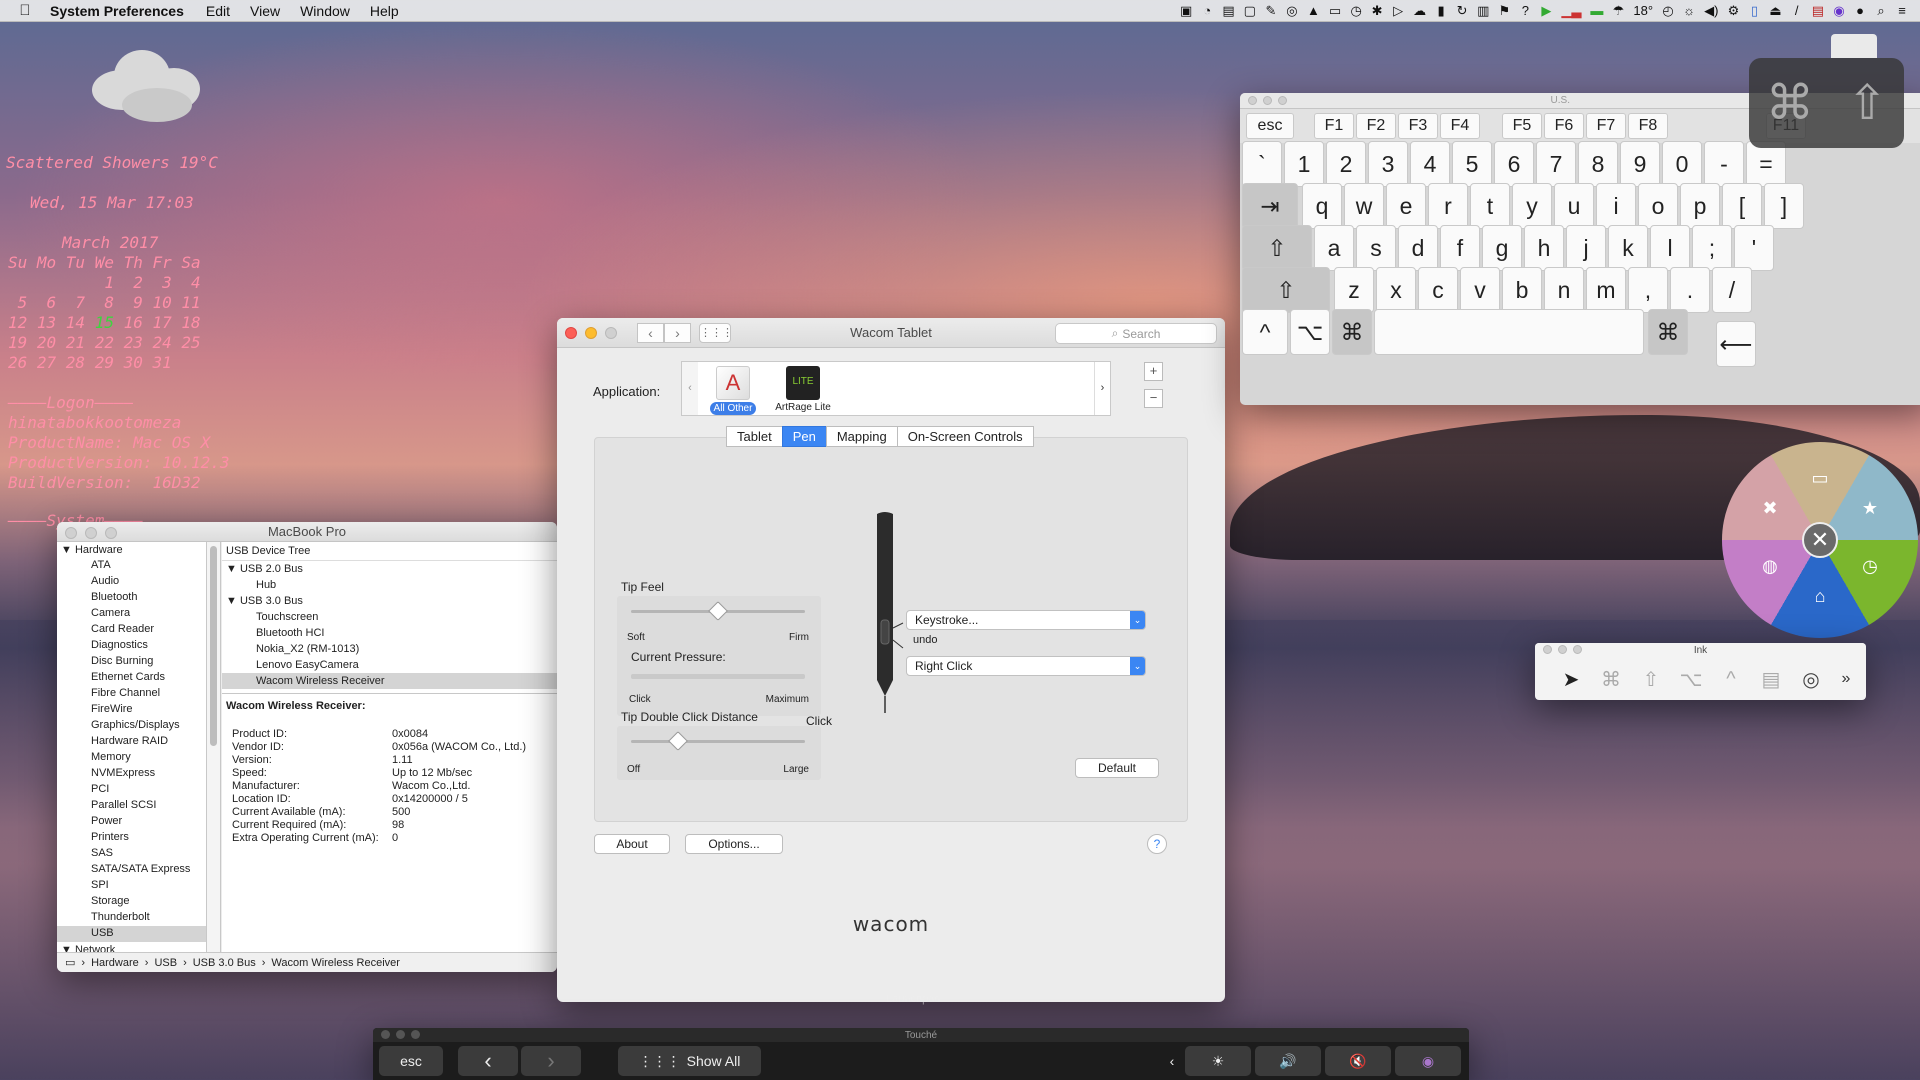  Describe the element at coordinates (1522, 126) in the screenshot. I see `key-f5: F5` at that location.